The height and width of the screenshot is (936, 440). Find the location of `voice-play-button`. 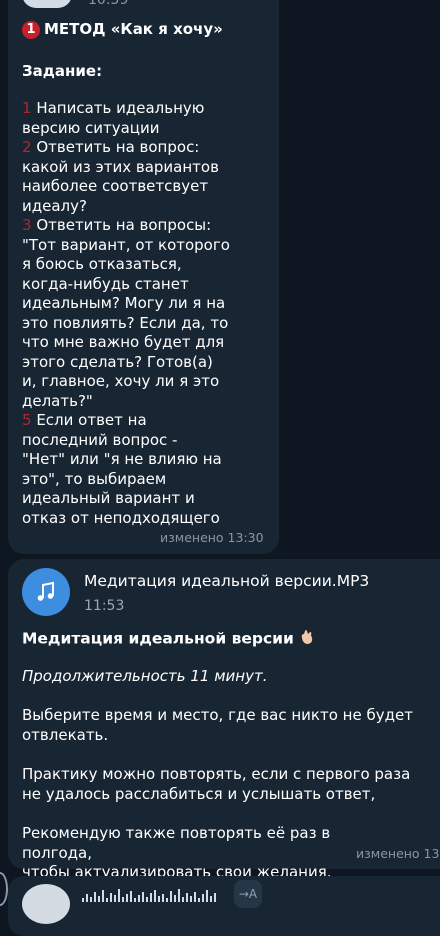

voice-play-button is located at coordinates (46, 904).